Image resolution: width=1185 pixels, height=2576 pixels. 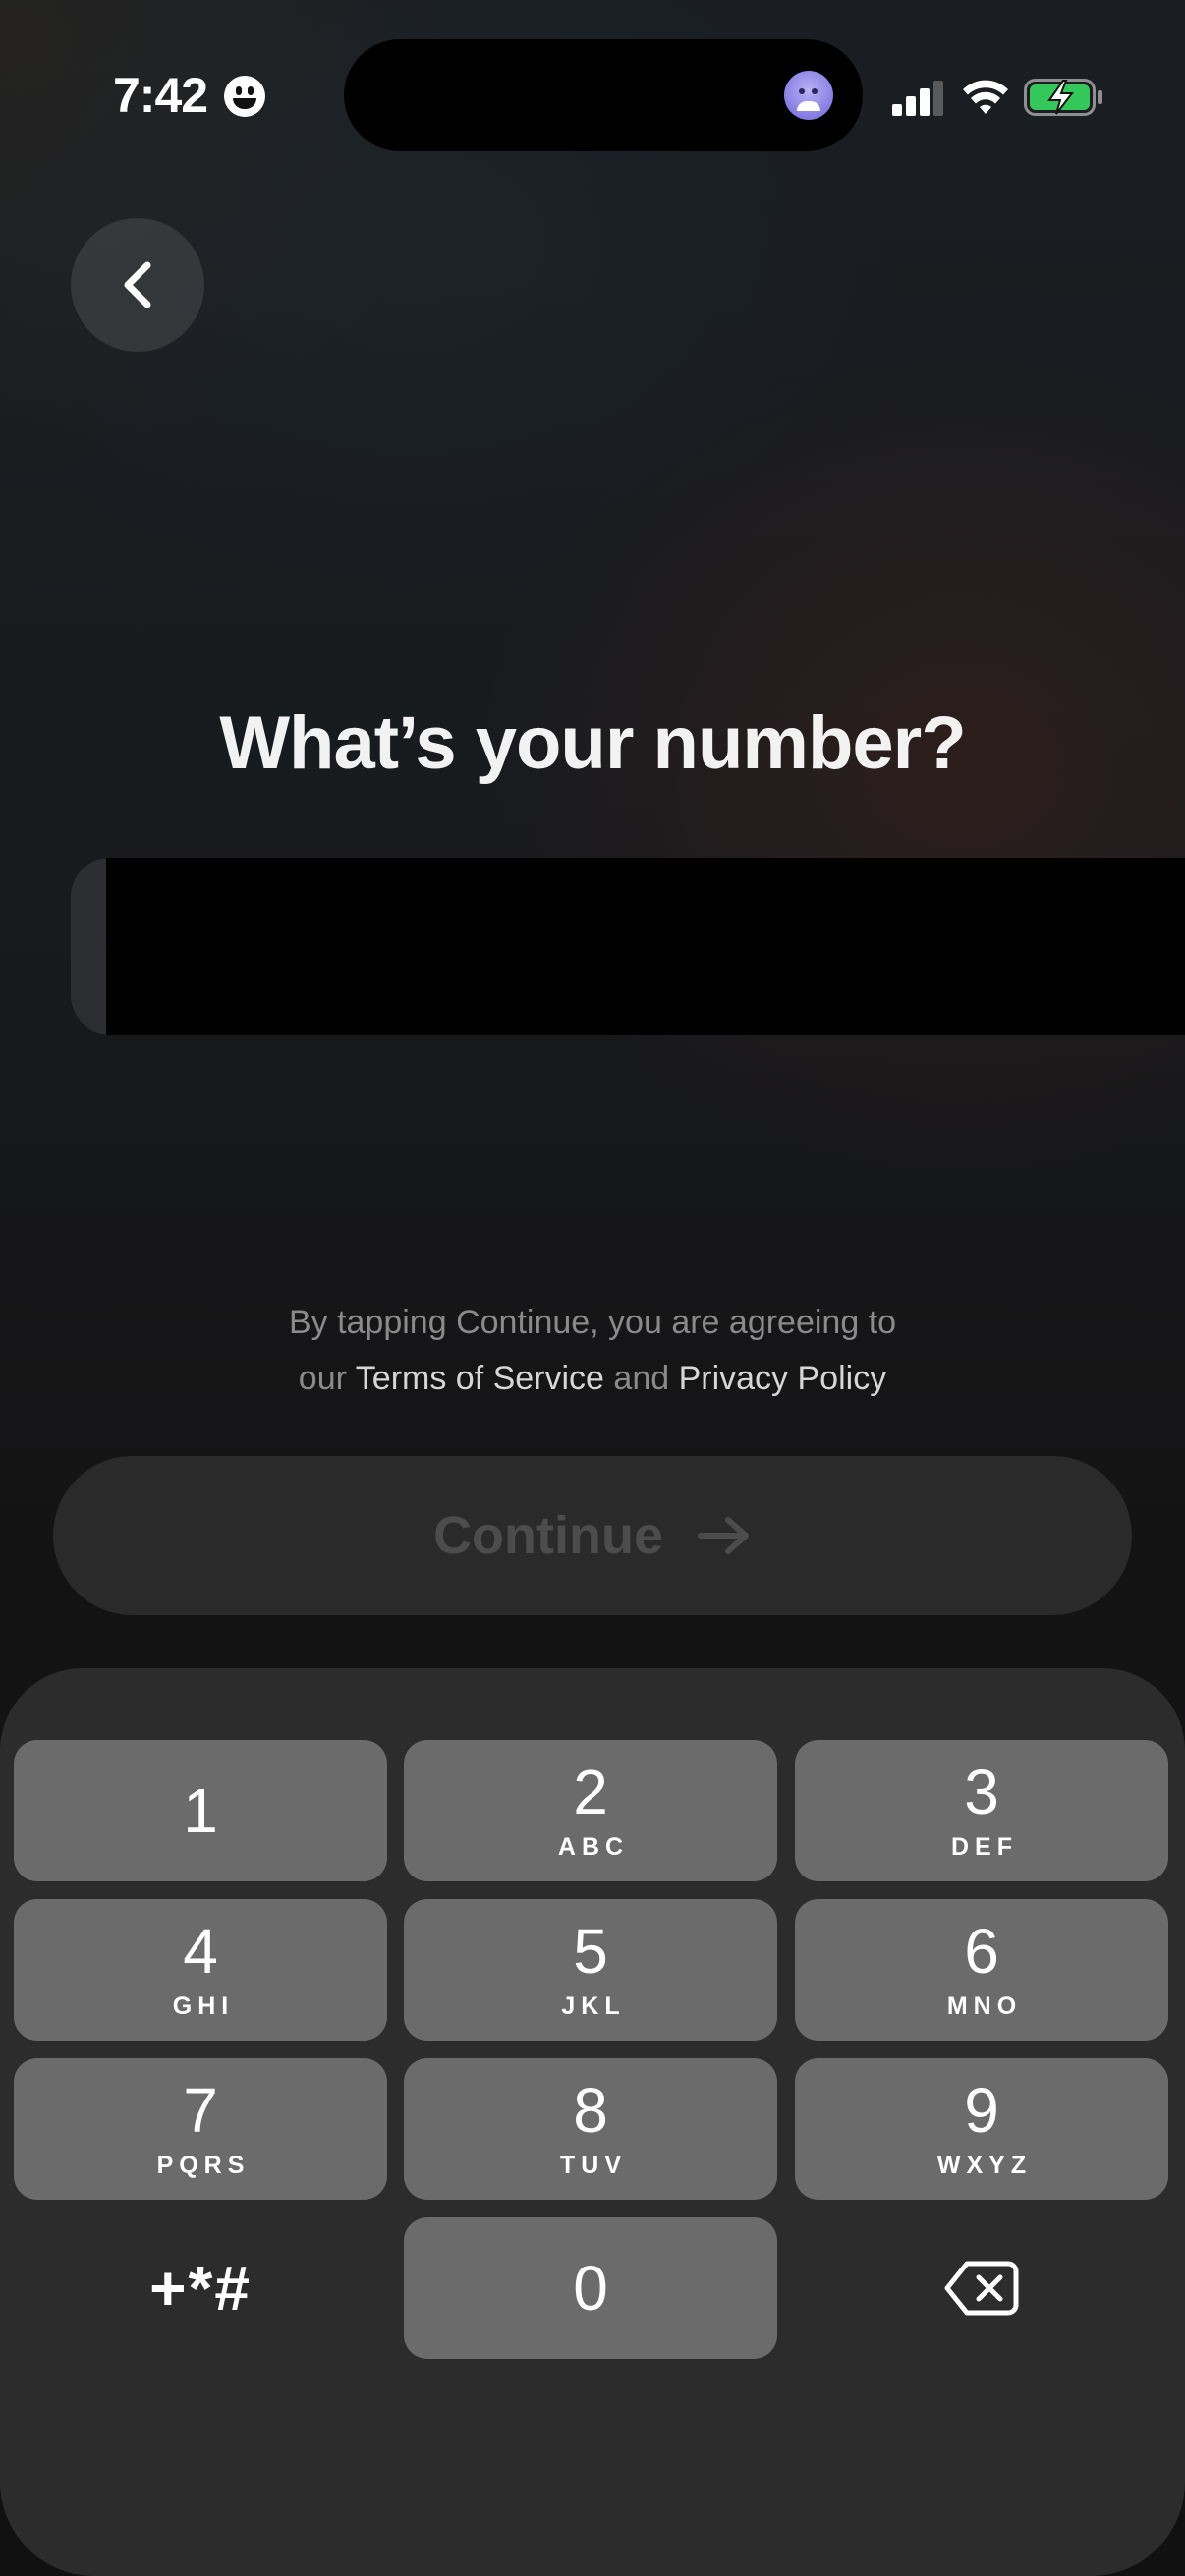 I want to click on key-0: 0, so click(x=591, y=2288).